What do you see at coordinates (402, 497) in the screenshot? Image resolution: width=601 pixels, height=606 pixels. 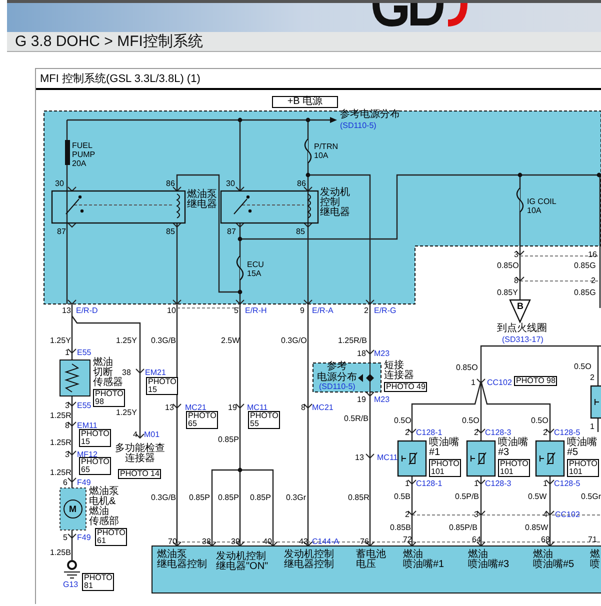 I see `wire-spec: 0.5B` at bounding box center [402, 497].